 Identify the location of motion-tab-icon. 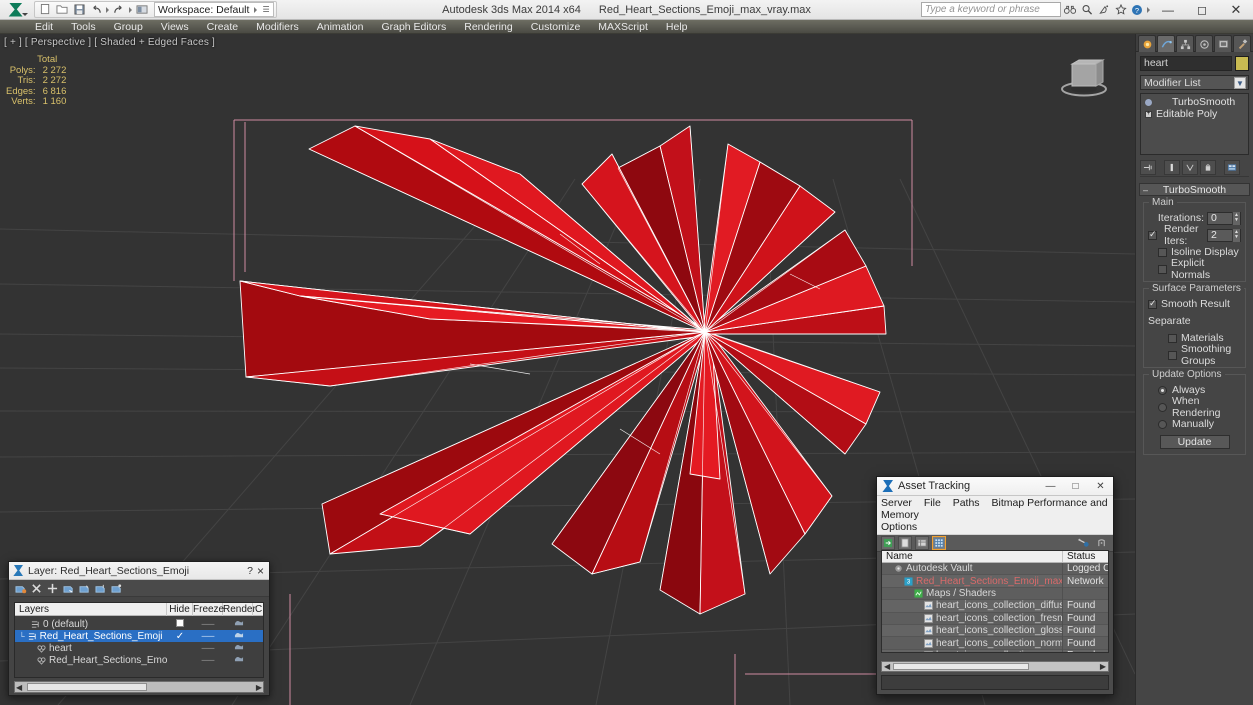
(1204, 43).